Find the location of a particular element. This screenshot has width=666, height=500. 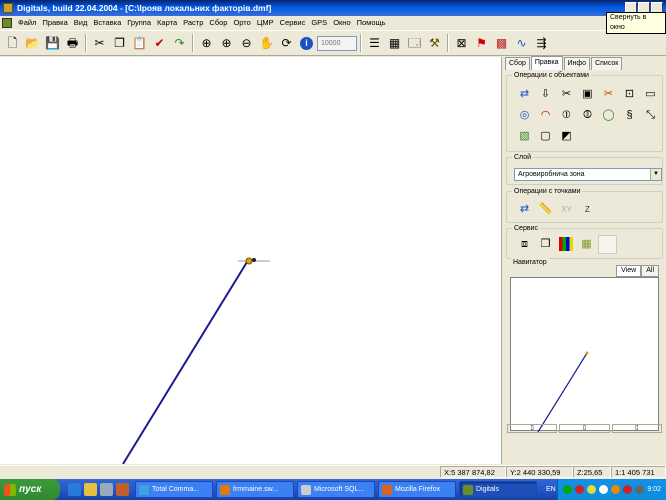

map-point-marker is located at coordinates (254, 261).